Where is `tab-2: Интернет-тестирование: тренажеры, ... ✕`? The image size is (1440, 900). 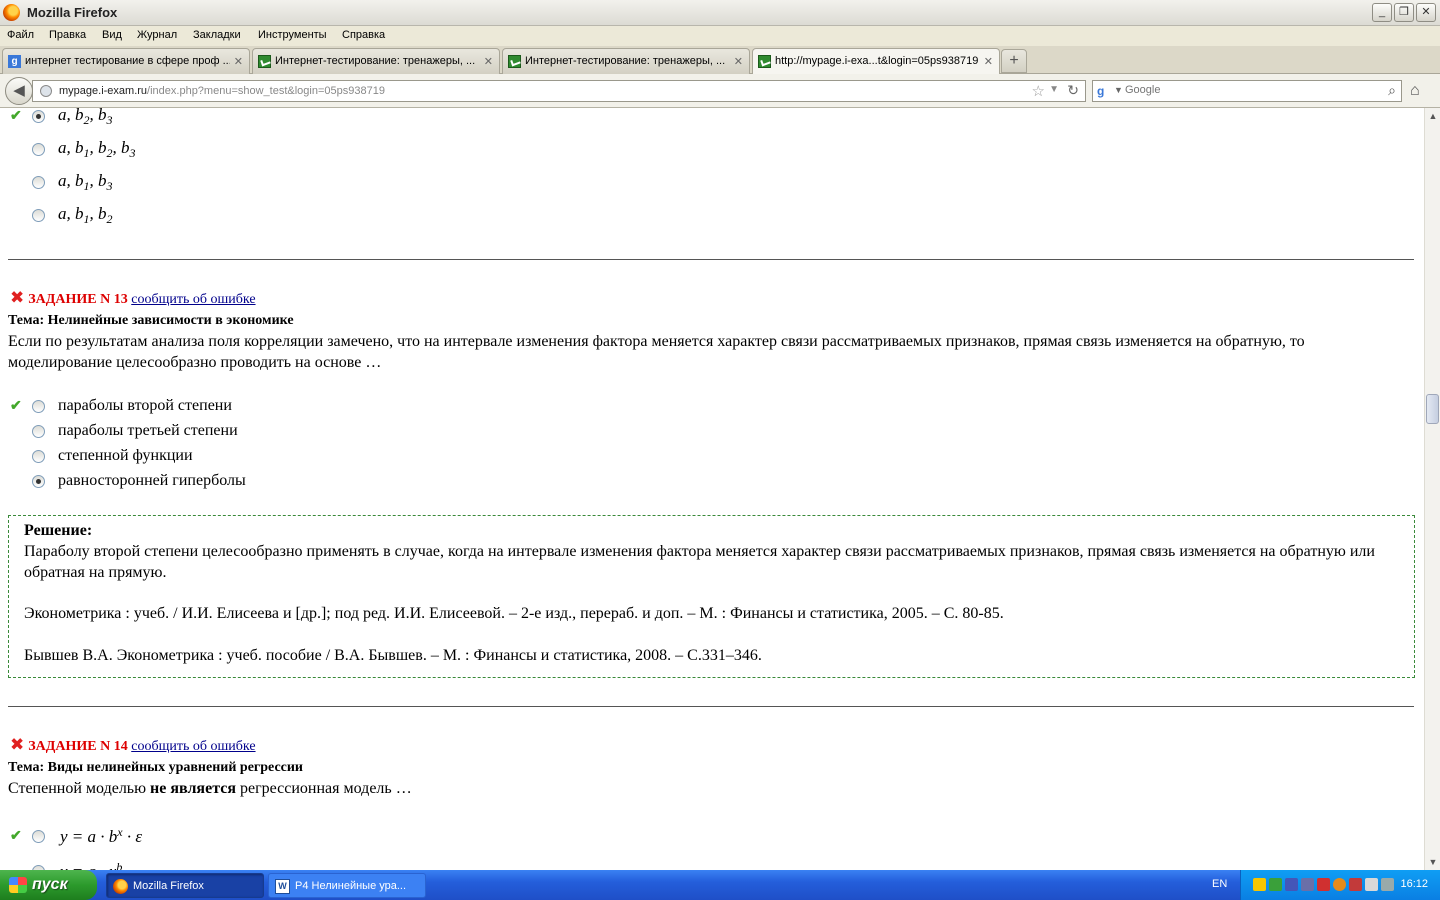
tab-2: Интернет-тестирование: тренажеры, ... ✕ is located at coordinates (376, 61).